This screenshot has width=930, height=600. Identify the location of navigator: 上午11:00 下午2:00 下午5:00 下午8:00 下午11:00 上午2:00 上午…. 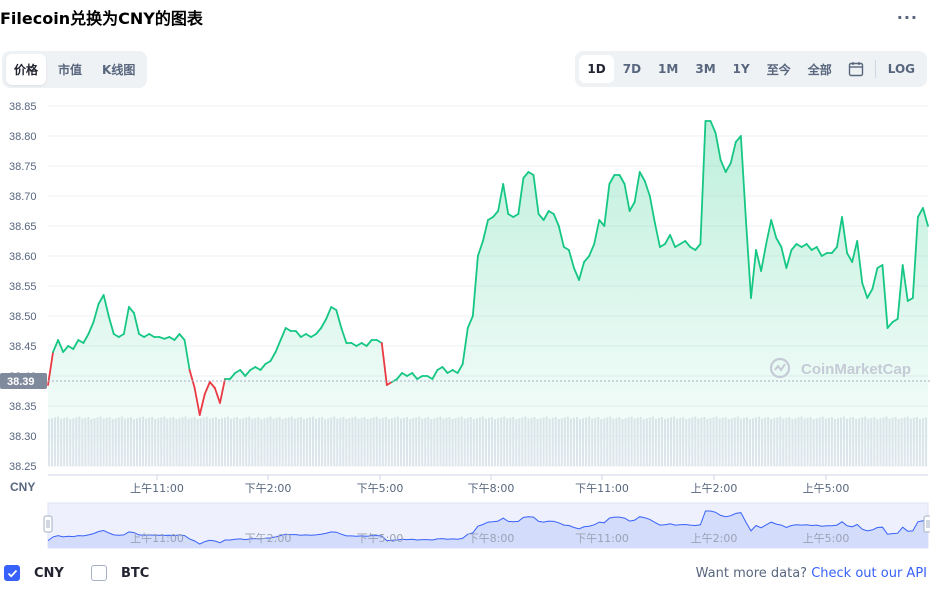
(486, 525).